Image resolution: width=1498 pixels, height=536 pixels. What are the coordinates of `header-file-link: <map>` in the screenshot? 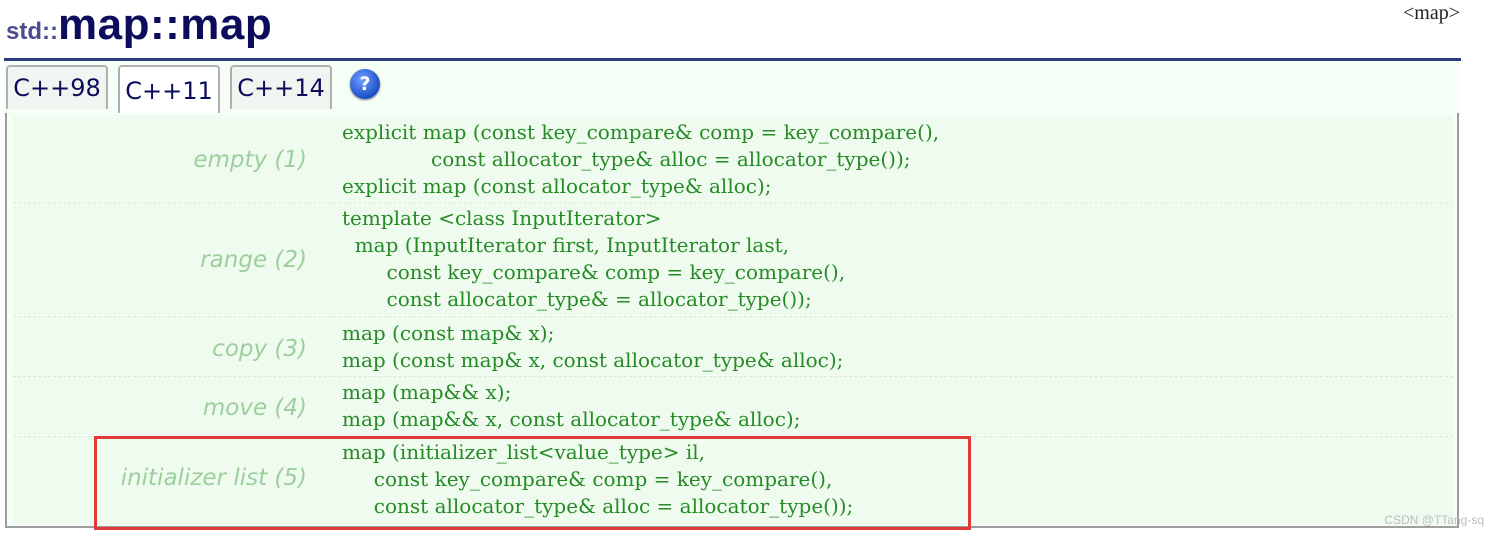 It's located at (1431, 13).